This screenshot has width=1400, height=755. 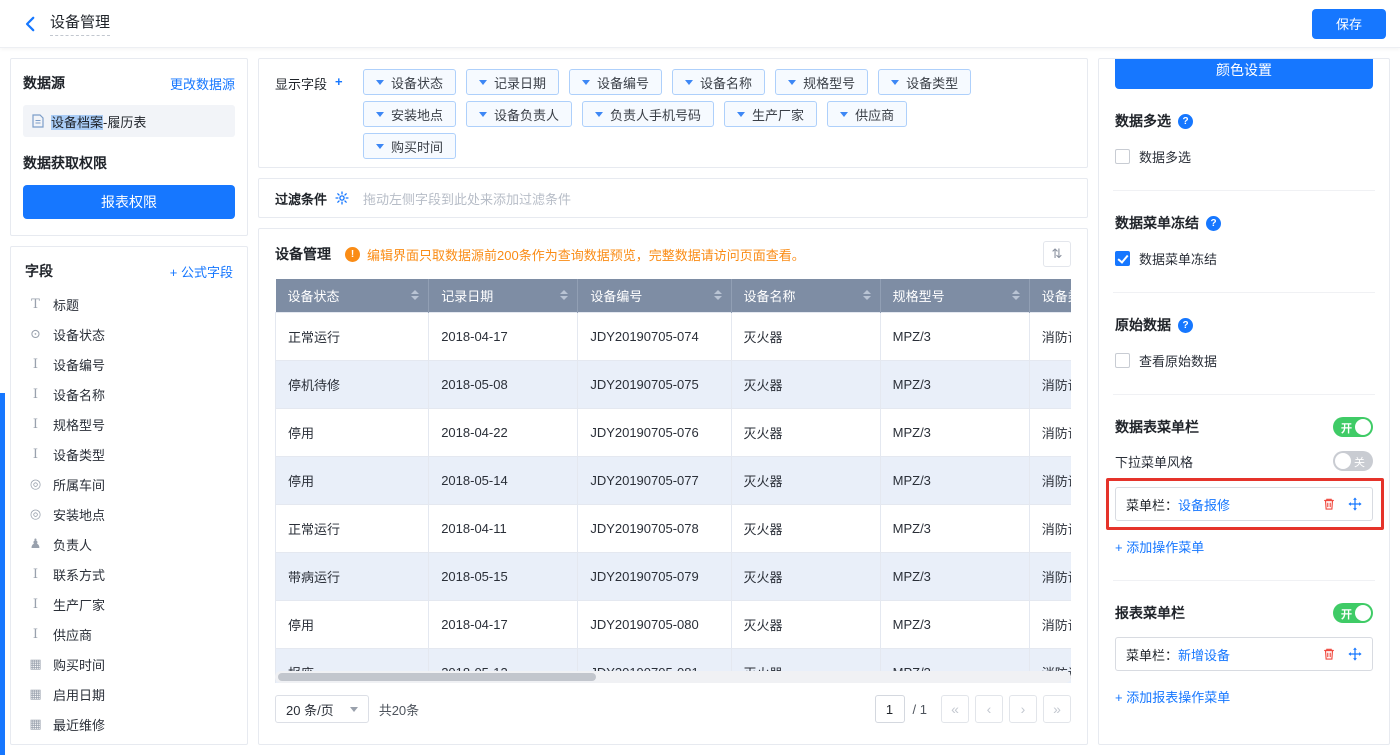 I want to click on display-field-chip: 生产厂家, so click(x=771, y=114).